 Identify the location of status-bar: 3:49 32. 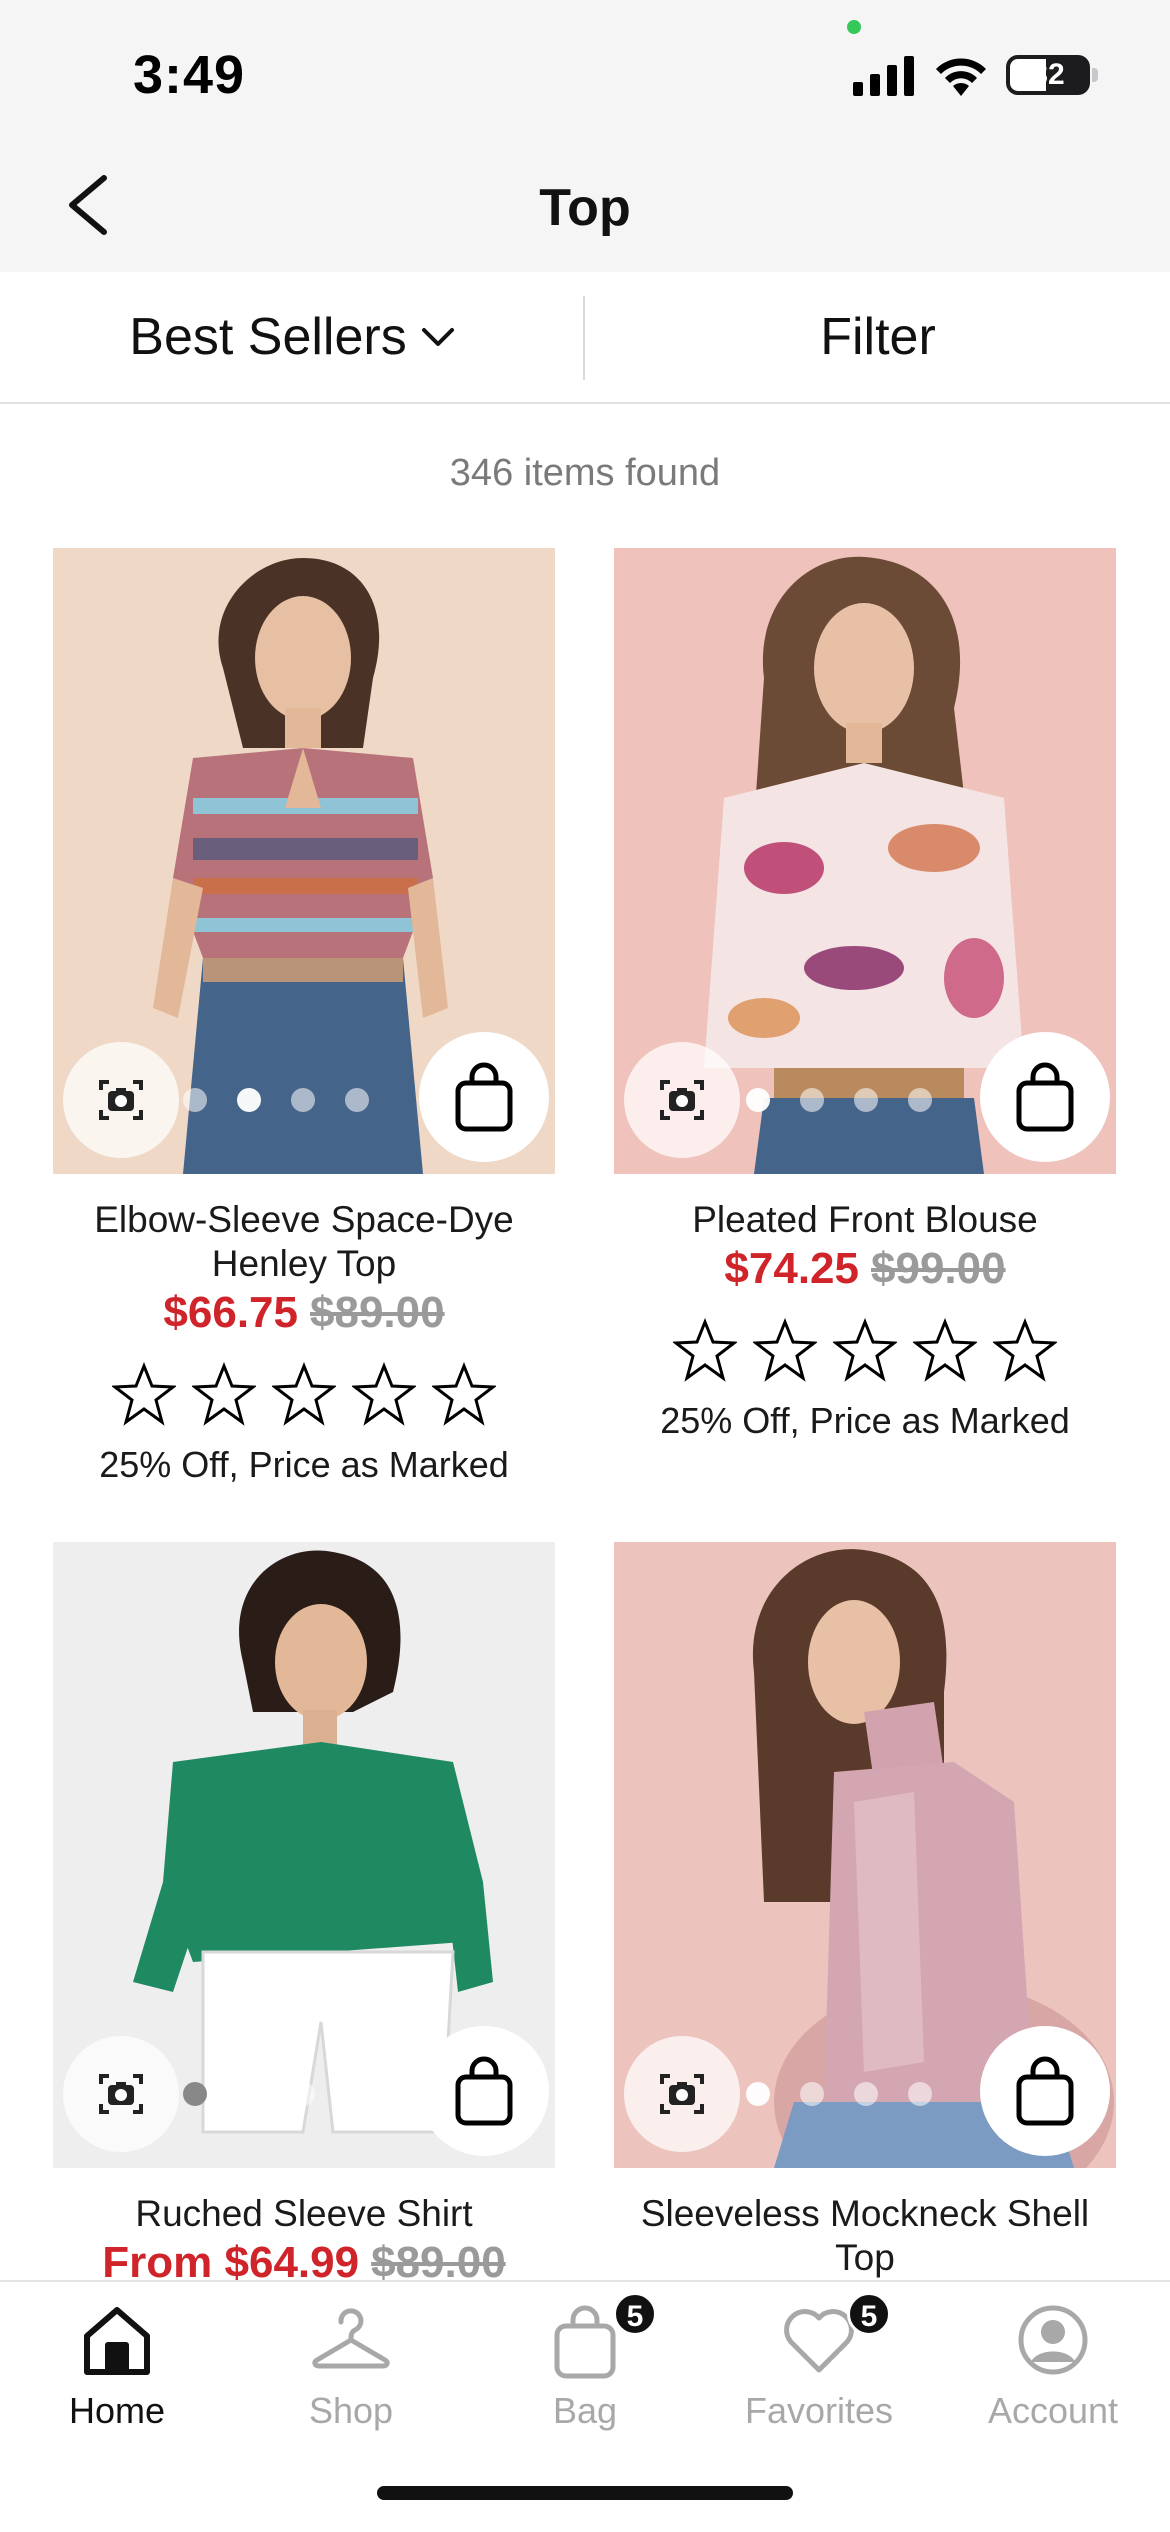
(585, 70).